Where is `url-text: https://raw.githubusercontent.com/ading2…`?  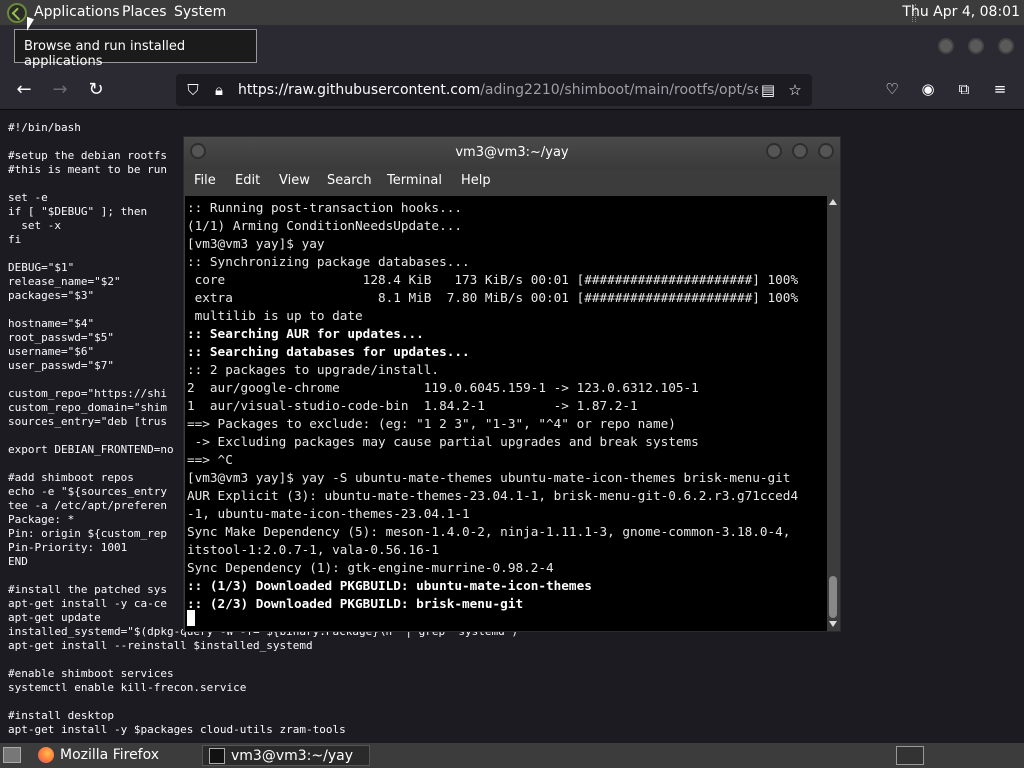 url-text: https://raw.githubusercontent.com/ading2… is located at coordinates (498, 90).